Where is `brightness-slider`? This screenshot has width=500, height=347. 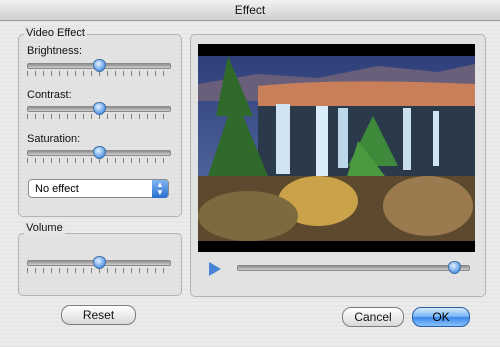 brightness-slider is located at coordinates (99, 67).